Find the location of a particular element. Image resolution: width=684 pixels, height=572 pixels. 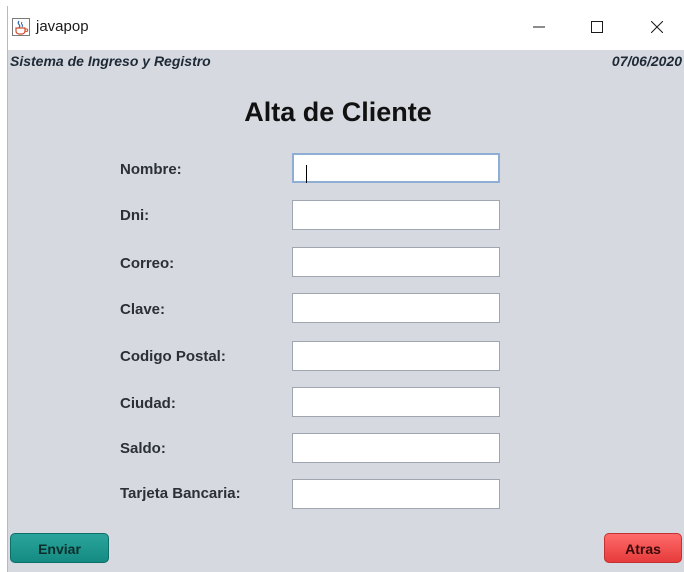

title-bar: javapop is located at coordinates (346, 28).